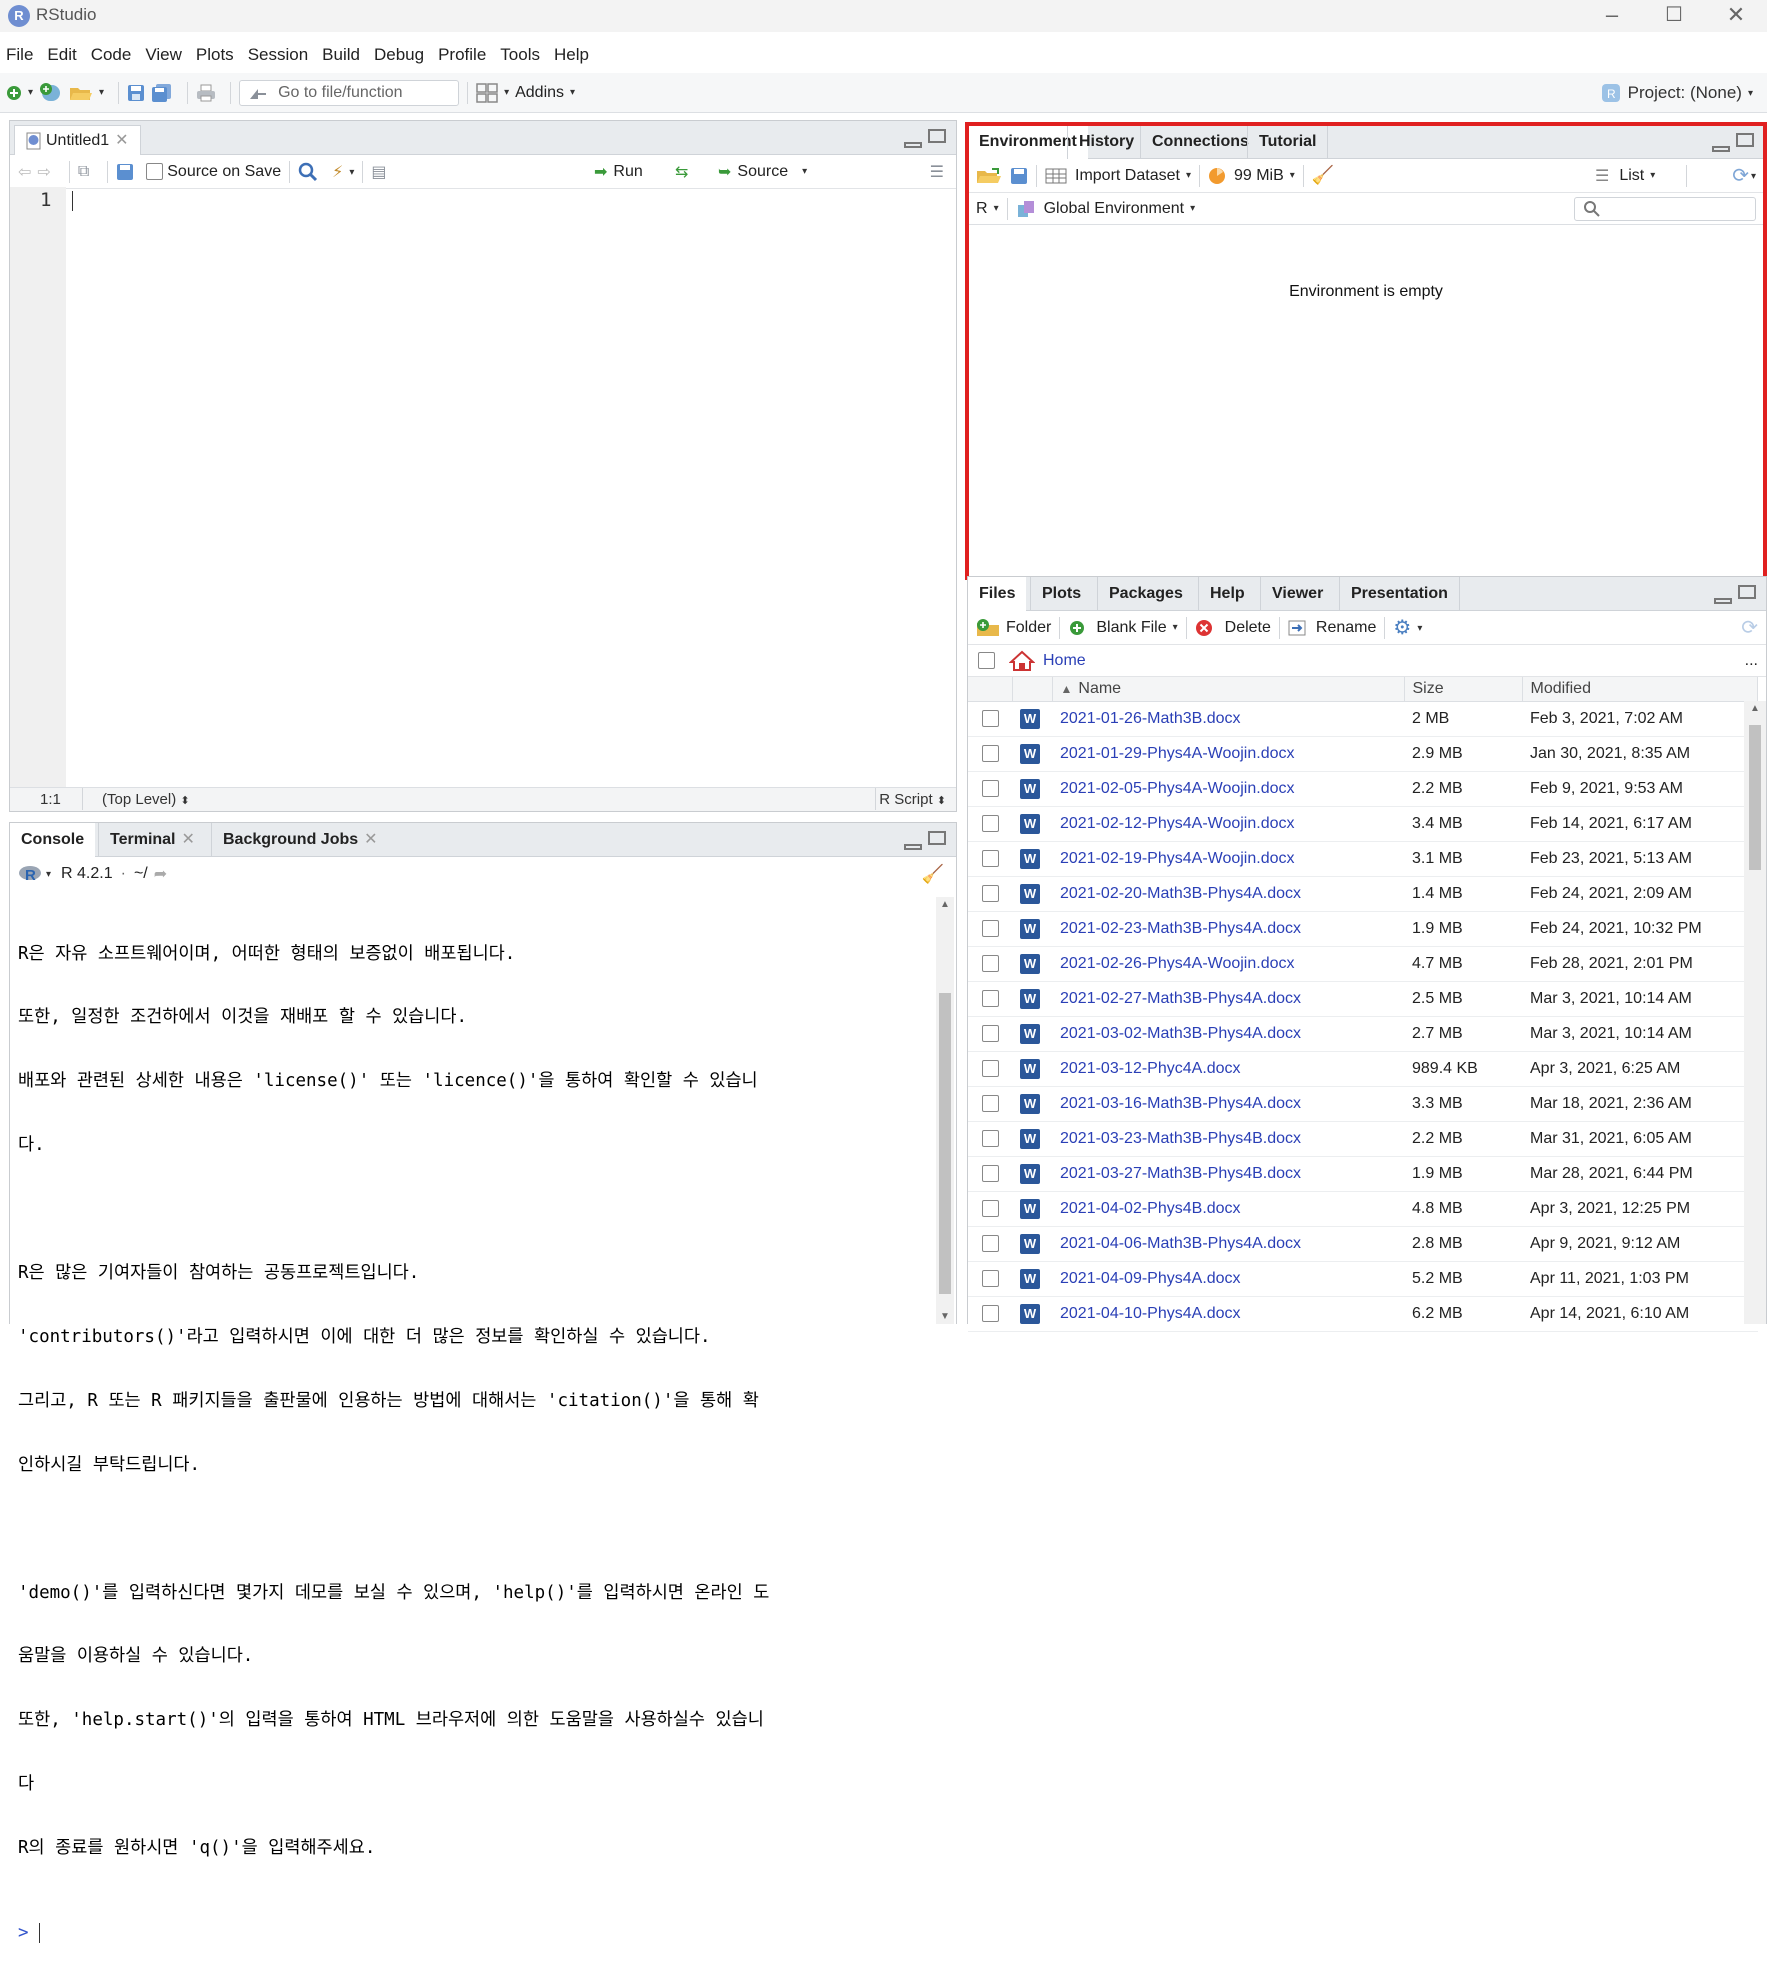  I want to click on tab-presentation: Presentation, so click(1399, 594).